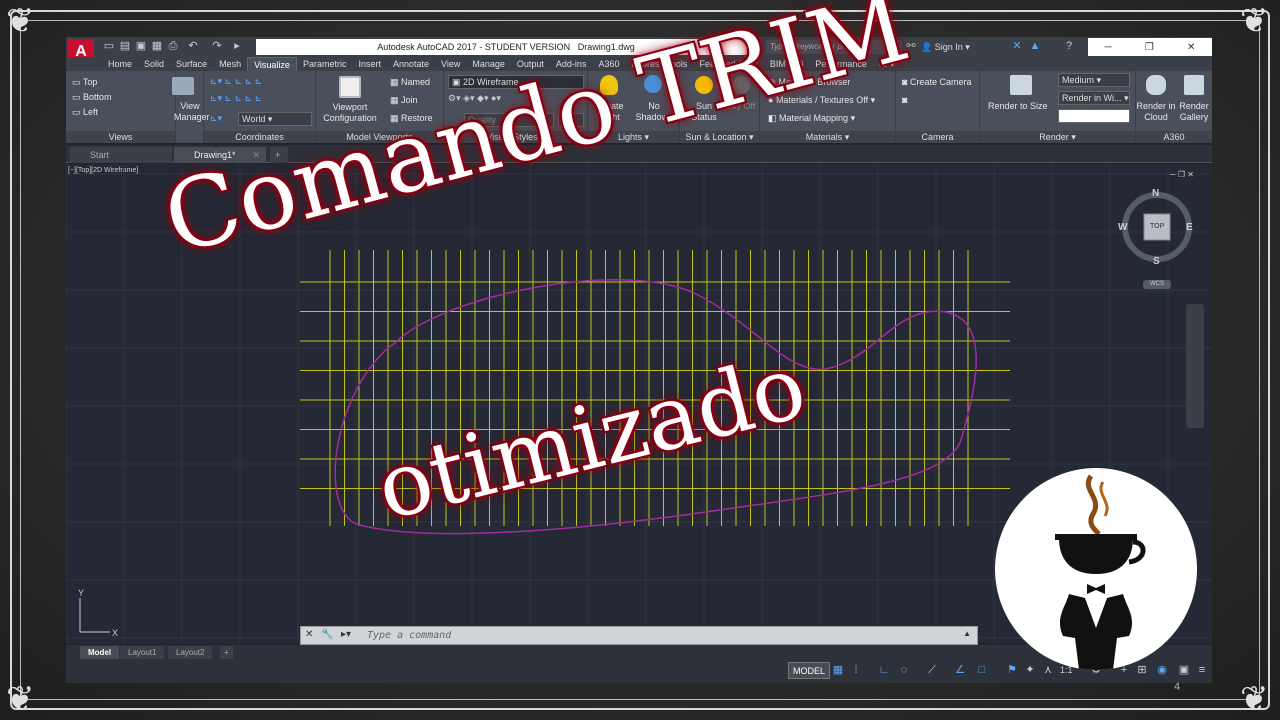 The height and width of the screenshot is (720, 1280). What do you see at coordinates (350, 113) in the screenshot?
I see `viewport-config-button: Viewport Configuration` at bounding box center [350, 113].